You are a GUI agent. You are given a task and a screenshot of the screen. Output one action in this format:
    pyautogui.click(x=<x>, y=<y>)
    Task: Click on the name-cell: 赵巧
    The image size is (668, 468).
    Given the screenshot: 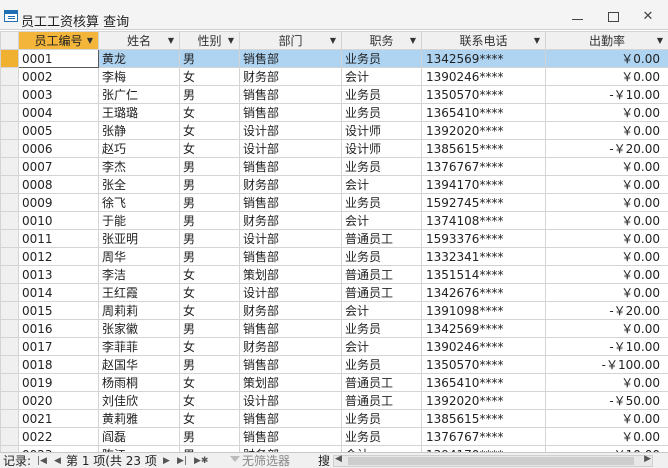 What is the action you would take?
    pyautogui.click(x=139, y=148)
    